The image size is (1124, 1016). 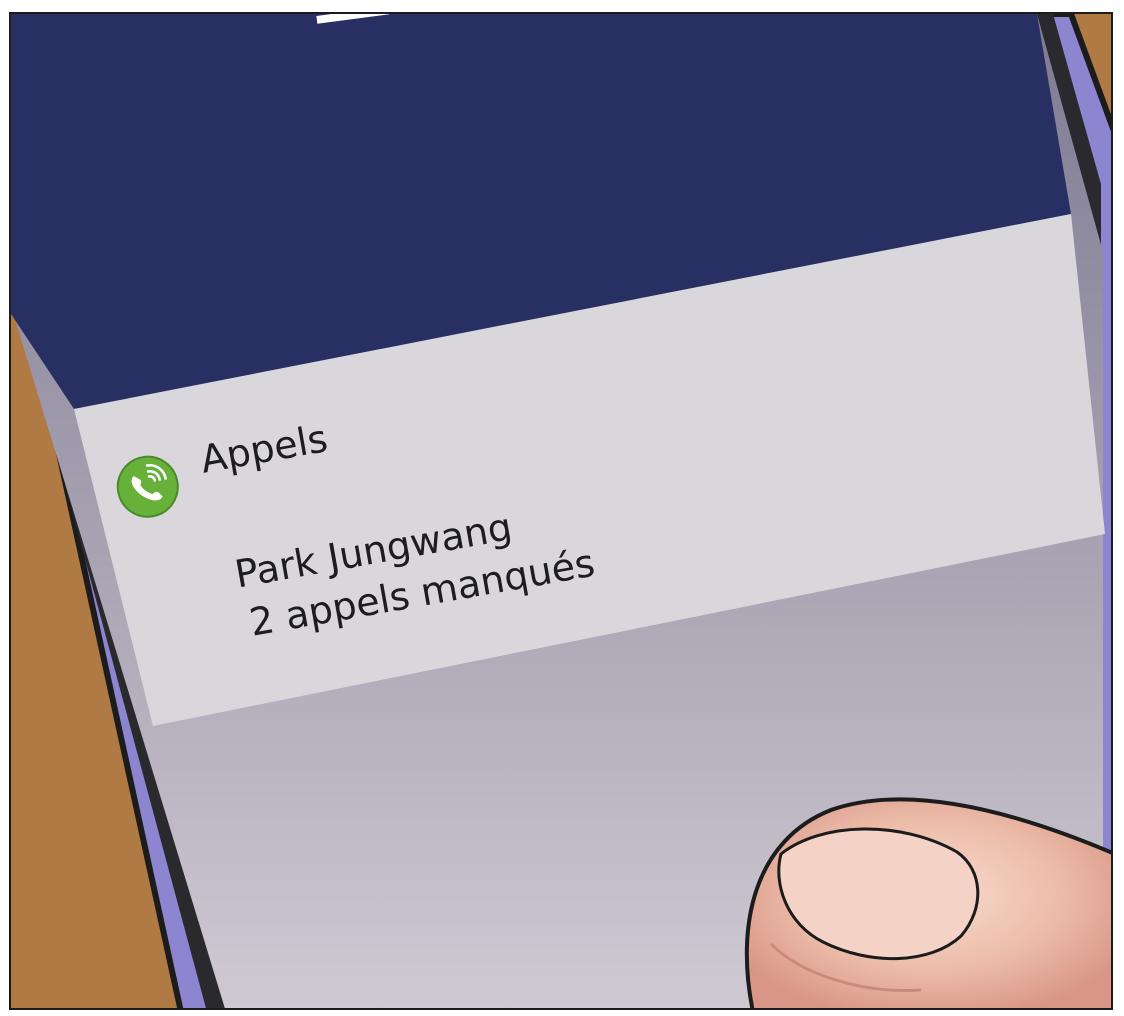 What do you see at coordinates (264, 449) in the screenshot?
I see `notification-app-name: Appels` at bounding box center [264, 449].